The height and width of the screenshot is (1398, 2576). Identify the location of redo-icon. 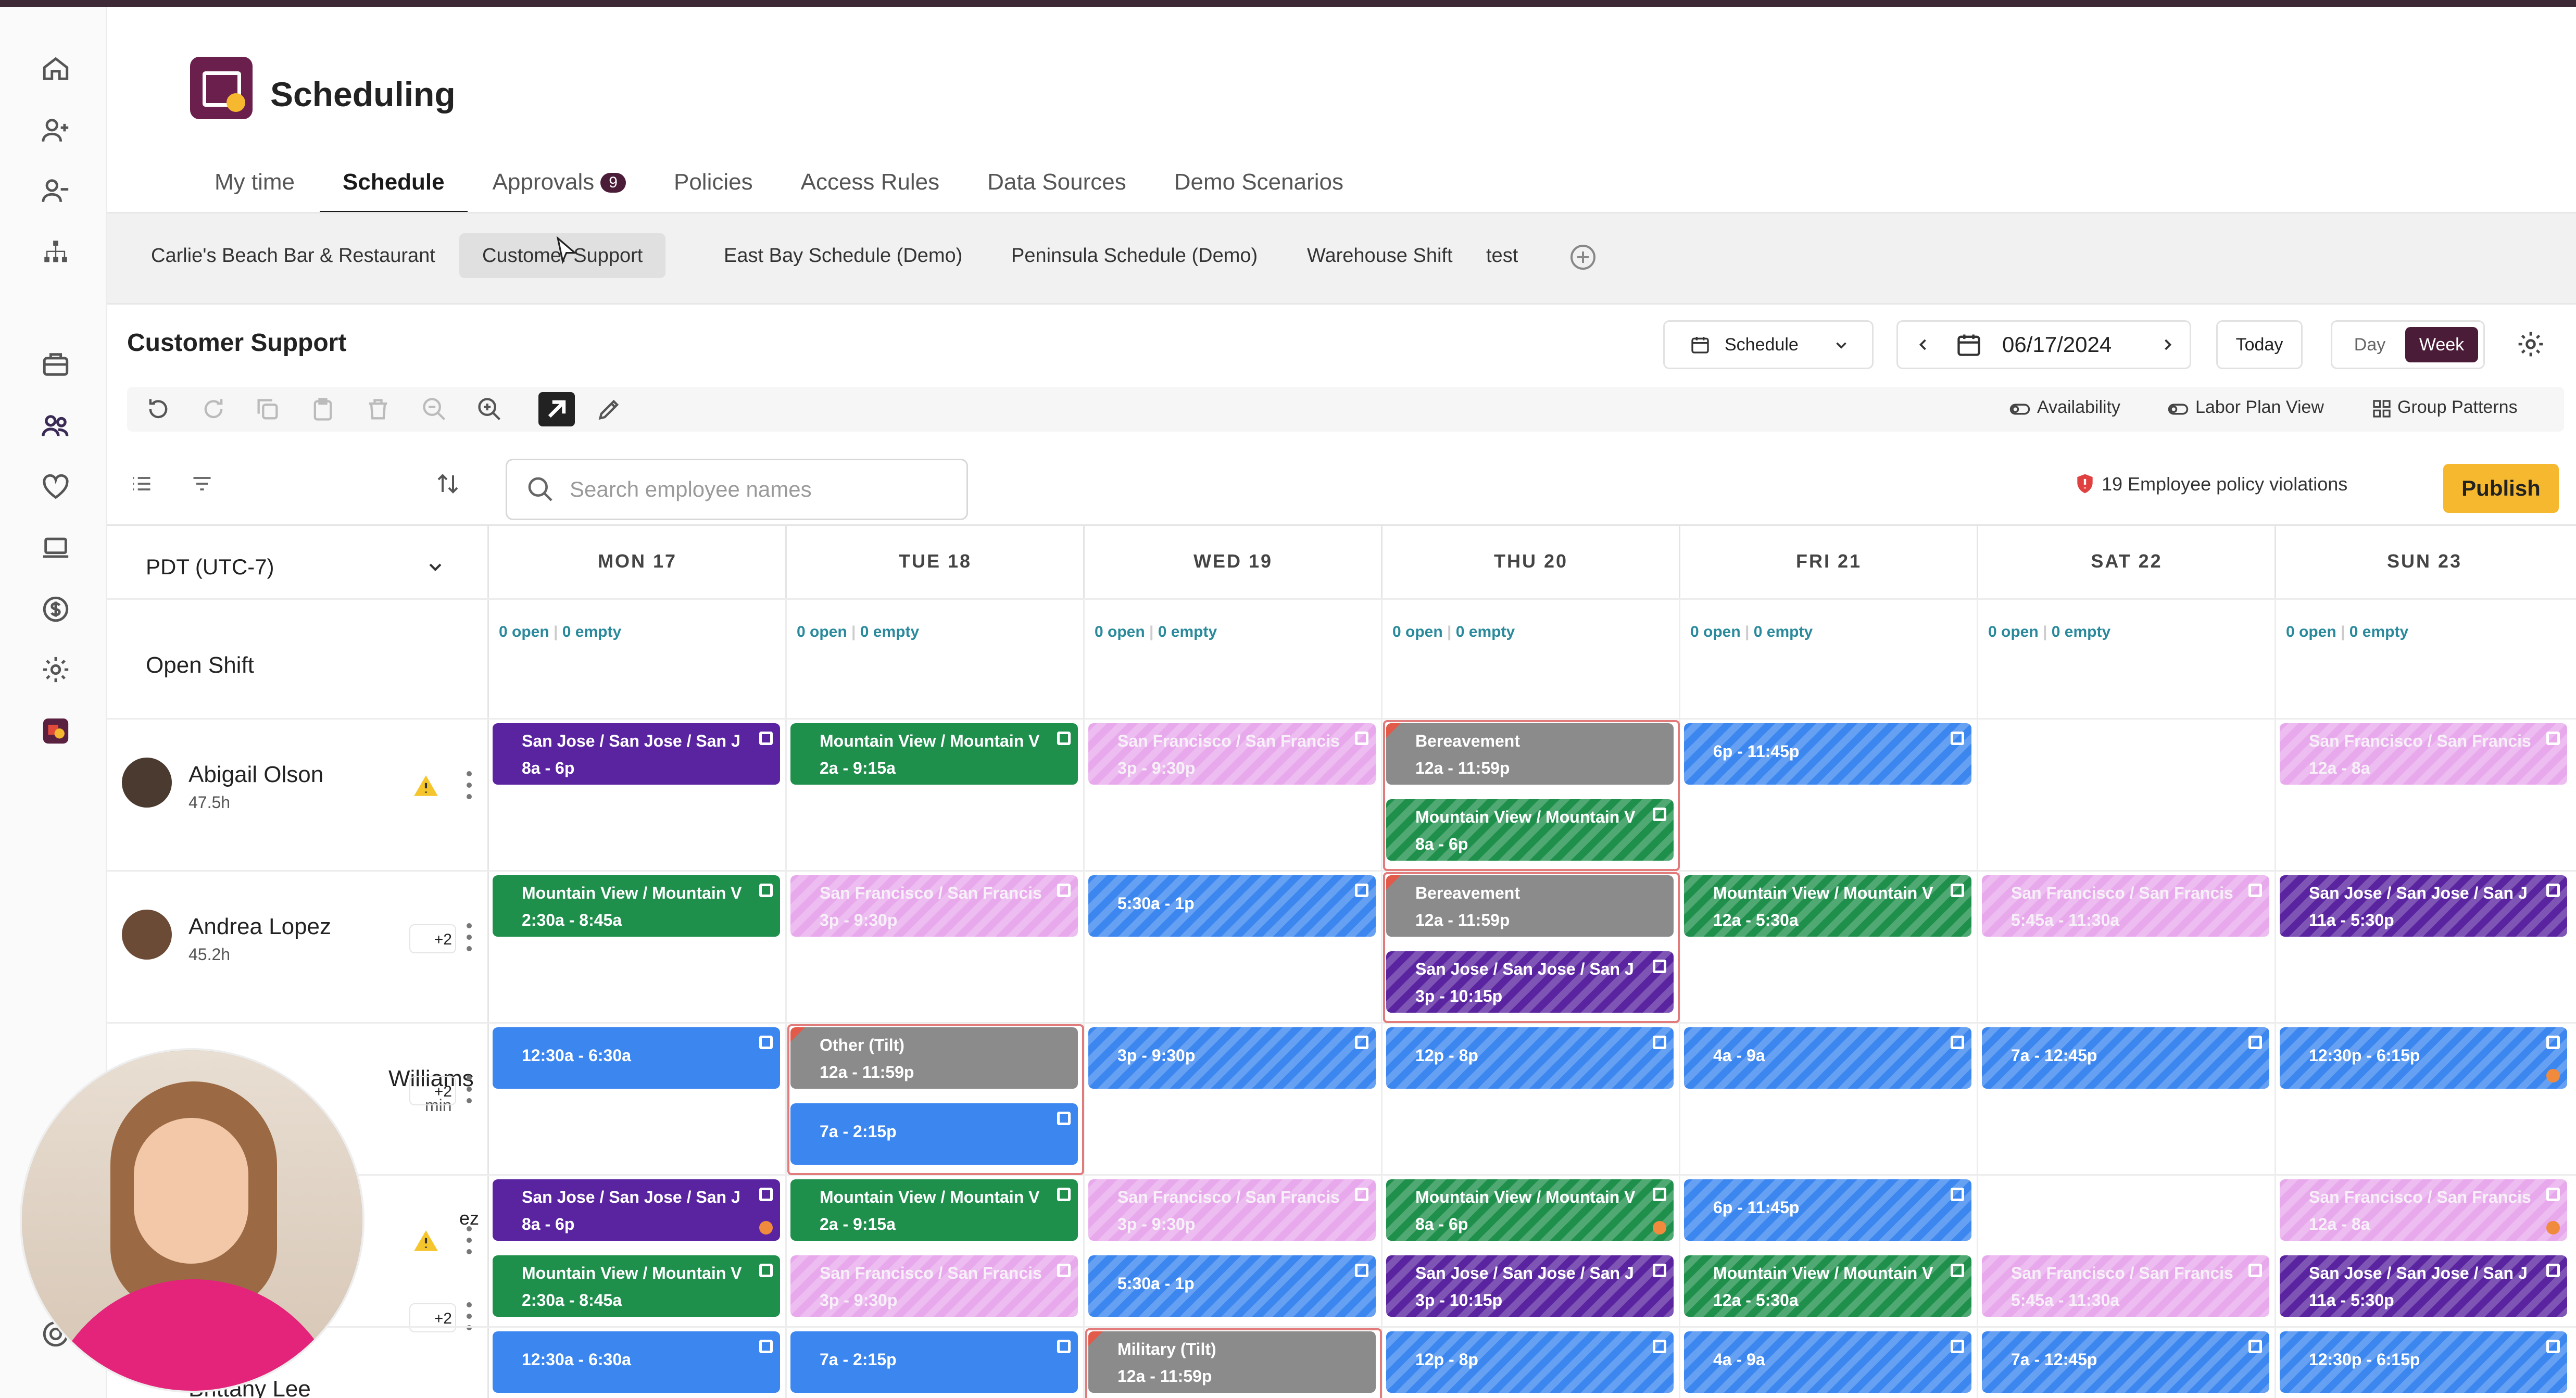
(214, 410).